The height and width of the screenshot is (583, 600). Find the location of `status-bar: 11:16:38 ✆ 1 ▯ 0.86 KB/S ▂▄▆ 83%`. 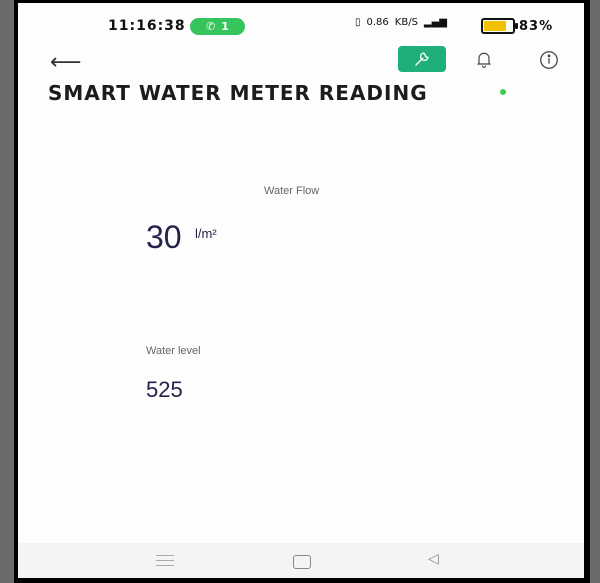

status-bar: 11:16:38 ✆ 1 ▯ 0.86 KB/S ▂▄▆ 83% is located at coordinates (301, 24).